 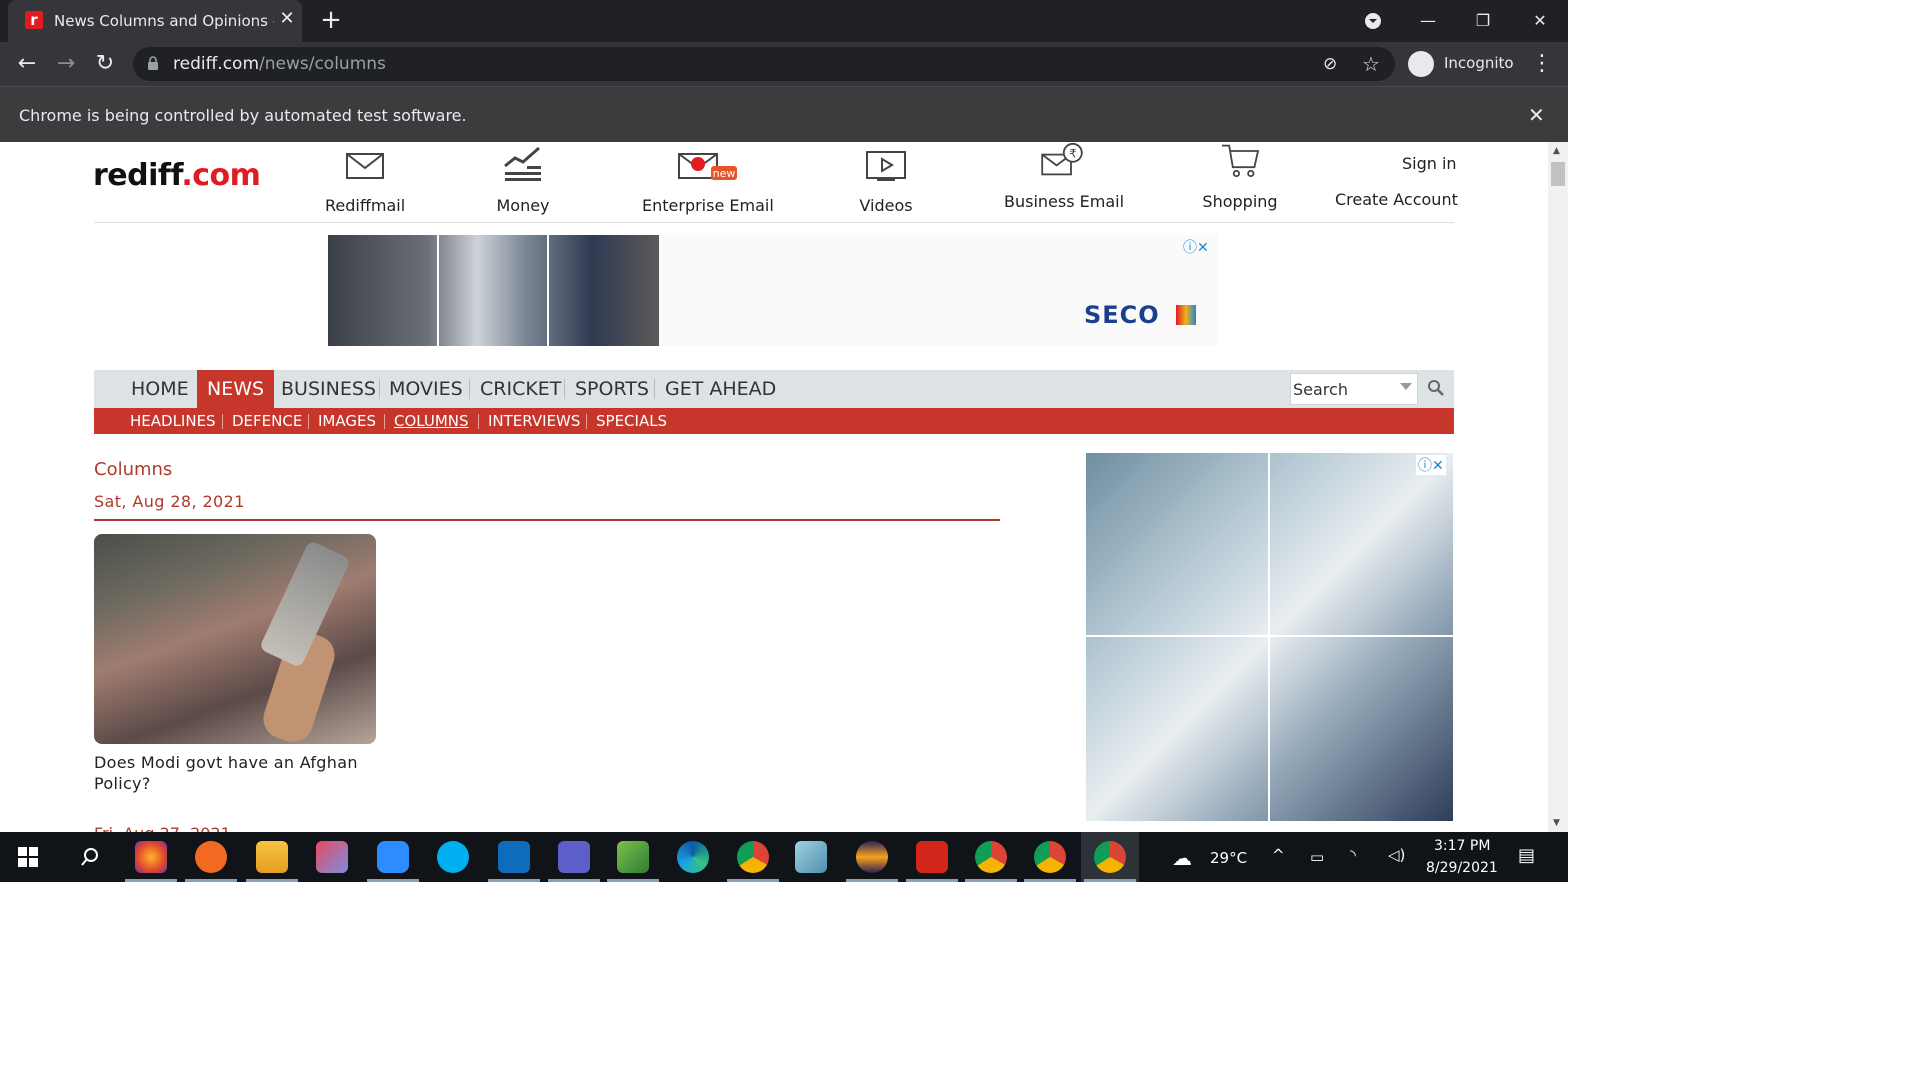 I want to click on nav-money: Money, so click(x=523, y=180).